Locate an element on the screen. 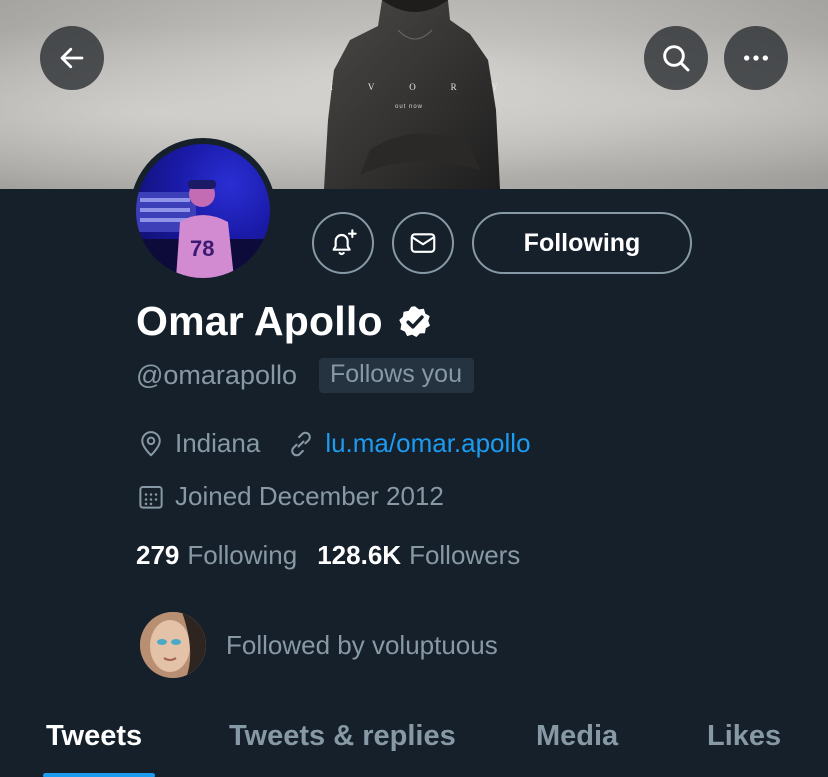 The width and height of the screenshot is (828, 777). profile-meta-joined-row: Joined December 2012 is located at coordinates (290, 496).